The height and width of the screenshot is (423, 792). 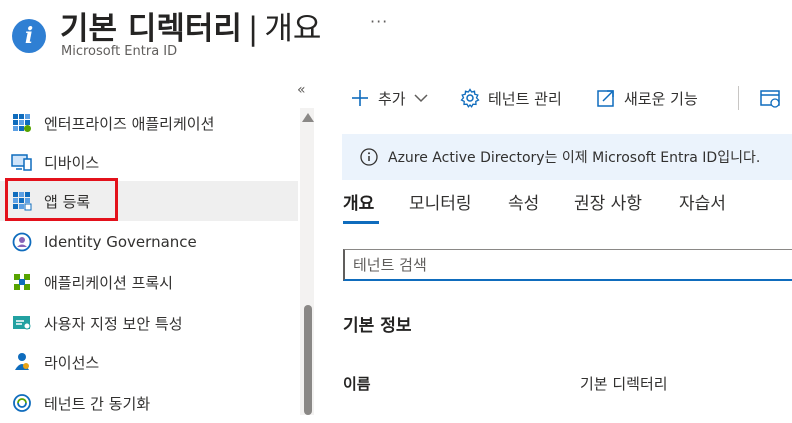 I want to click on page-title-main: 기본 디렉터리, so click(x=151, y=29).